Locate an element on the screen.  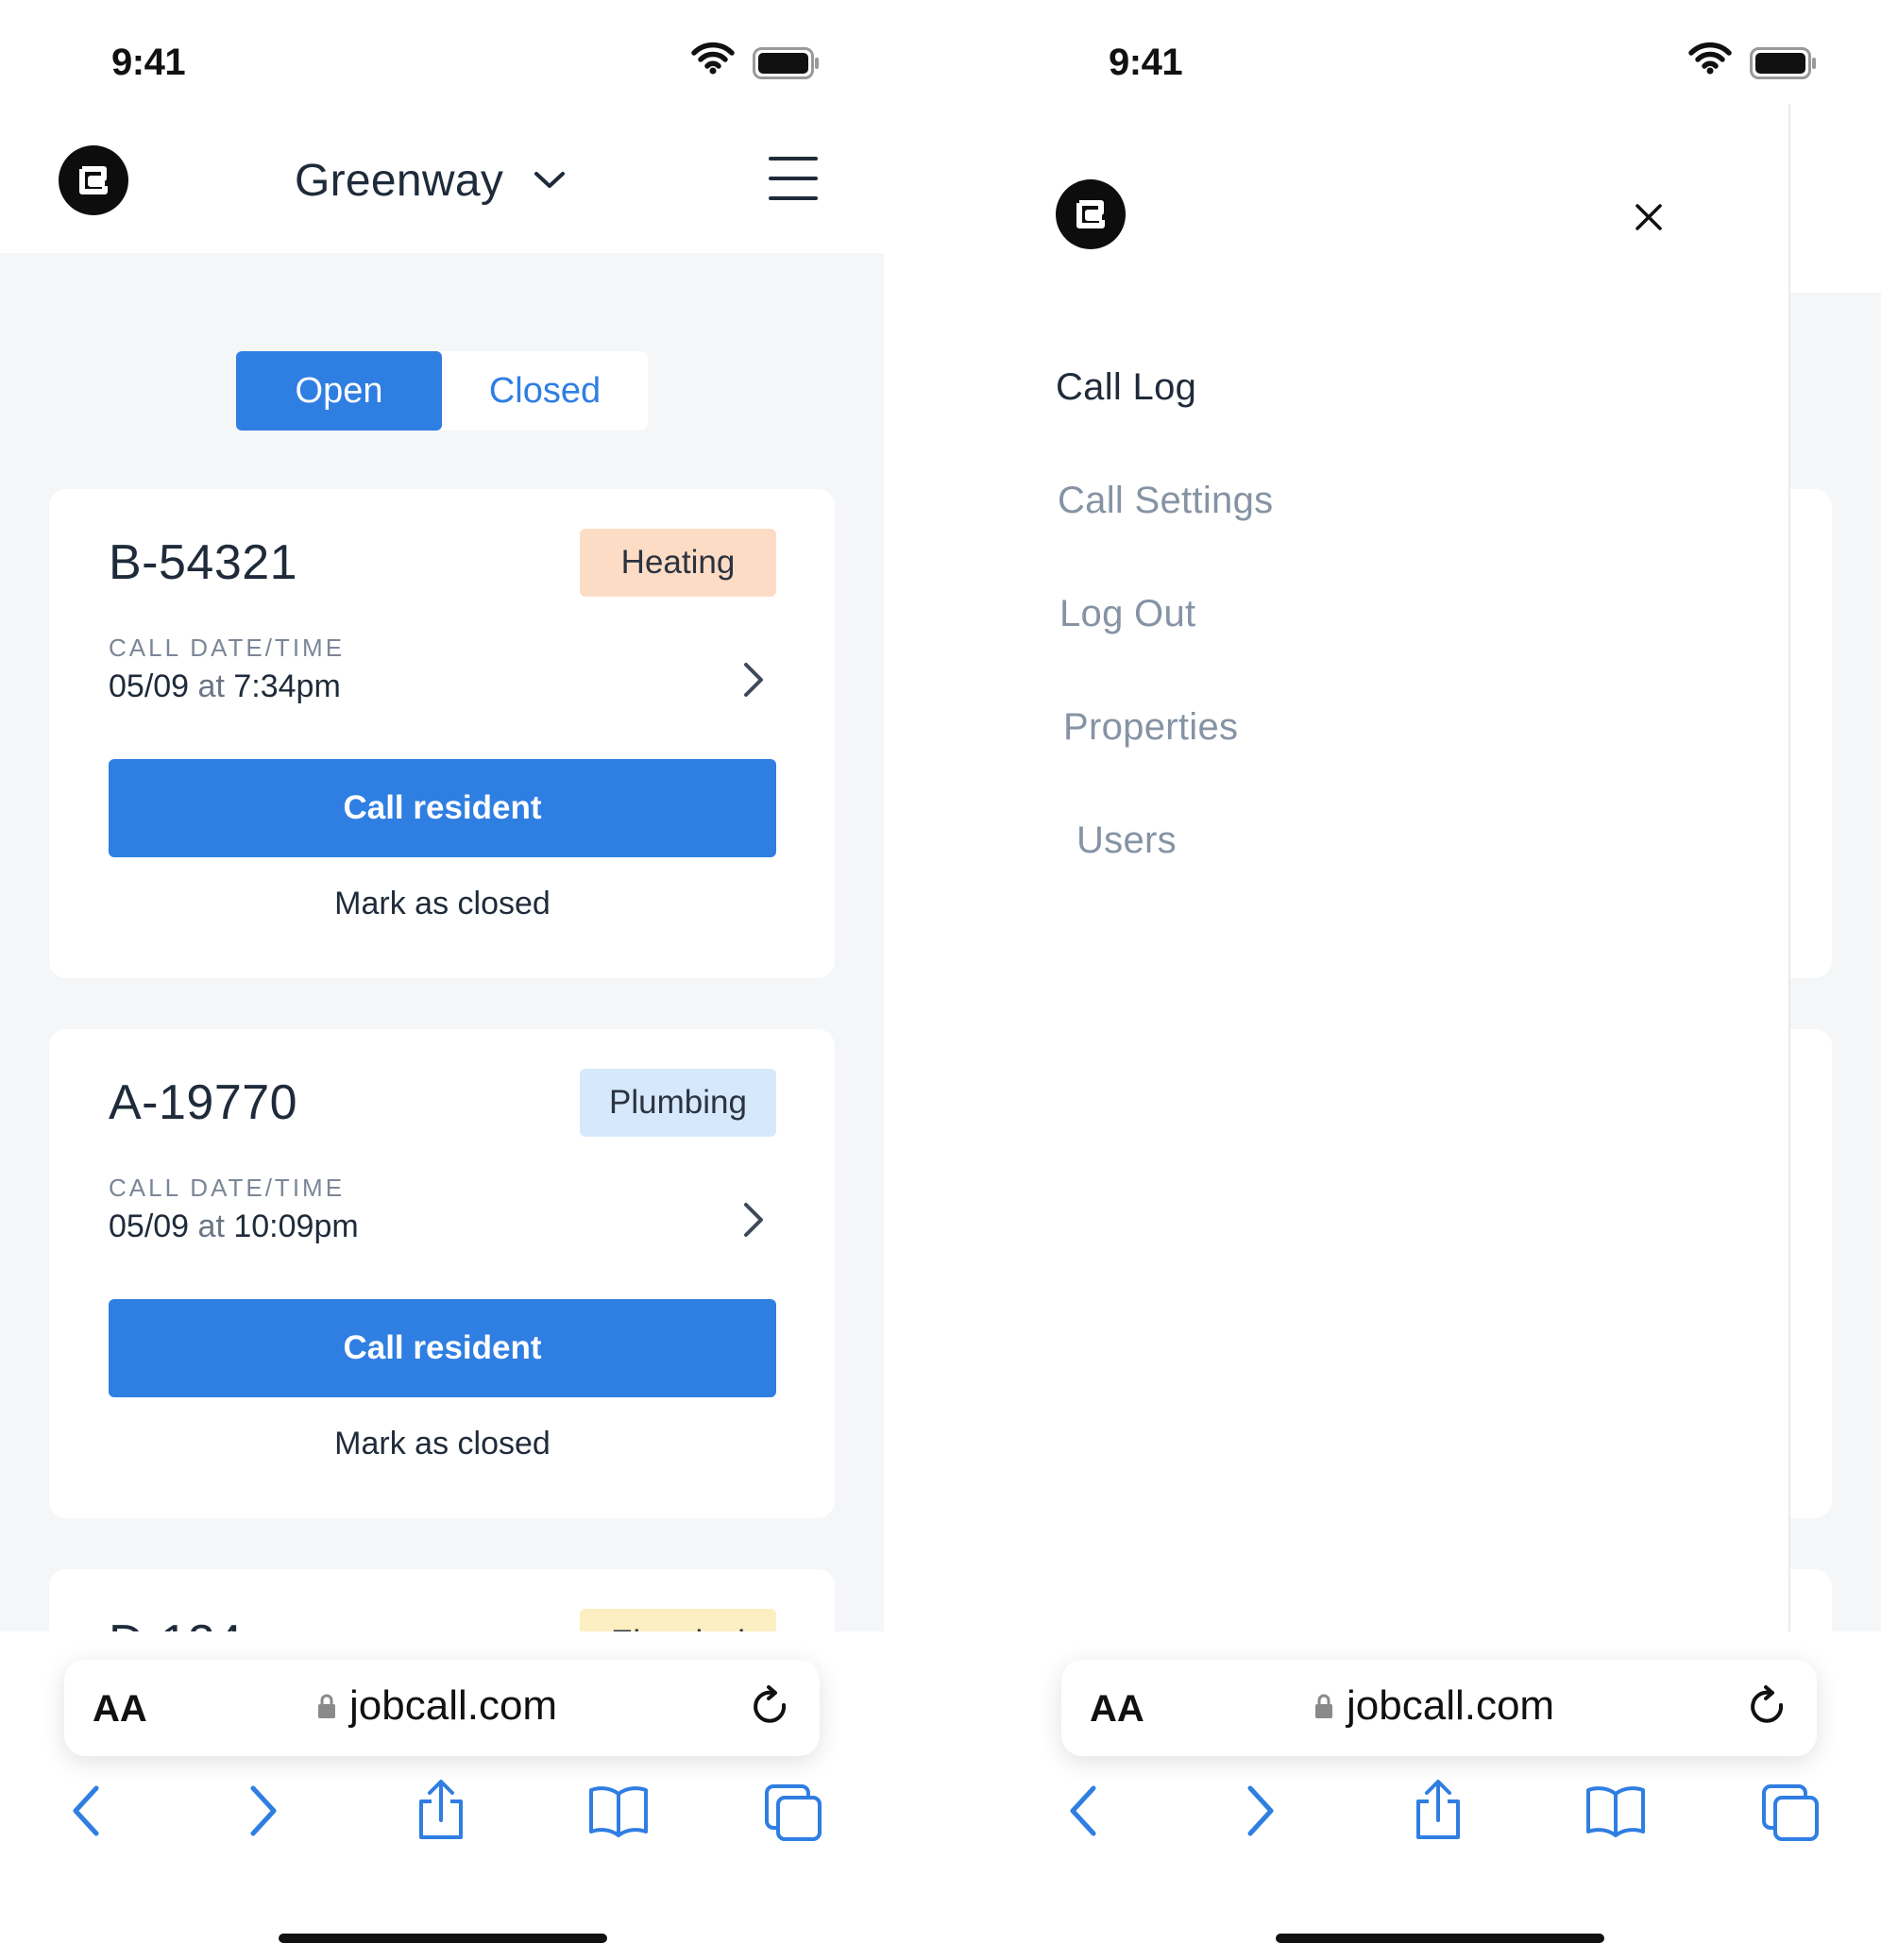
menu-item-log-out: Log Out is located at coordinates (1127, 614).